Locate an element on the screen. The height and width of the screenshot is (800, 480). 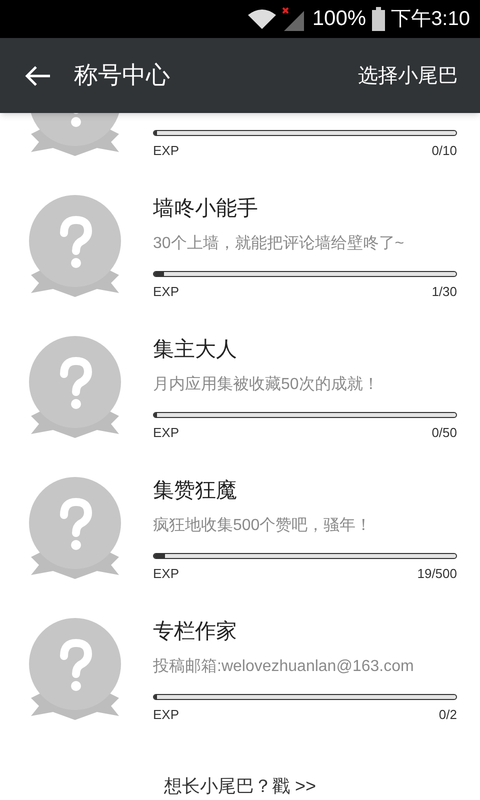
title-description: 月内应用集被收藏50次的成就！ is located at coordinates (266, 384).